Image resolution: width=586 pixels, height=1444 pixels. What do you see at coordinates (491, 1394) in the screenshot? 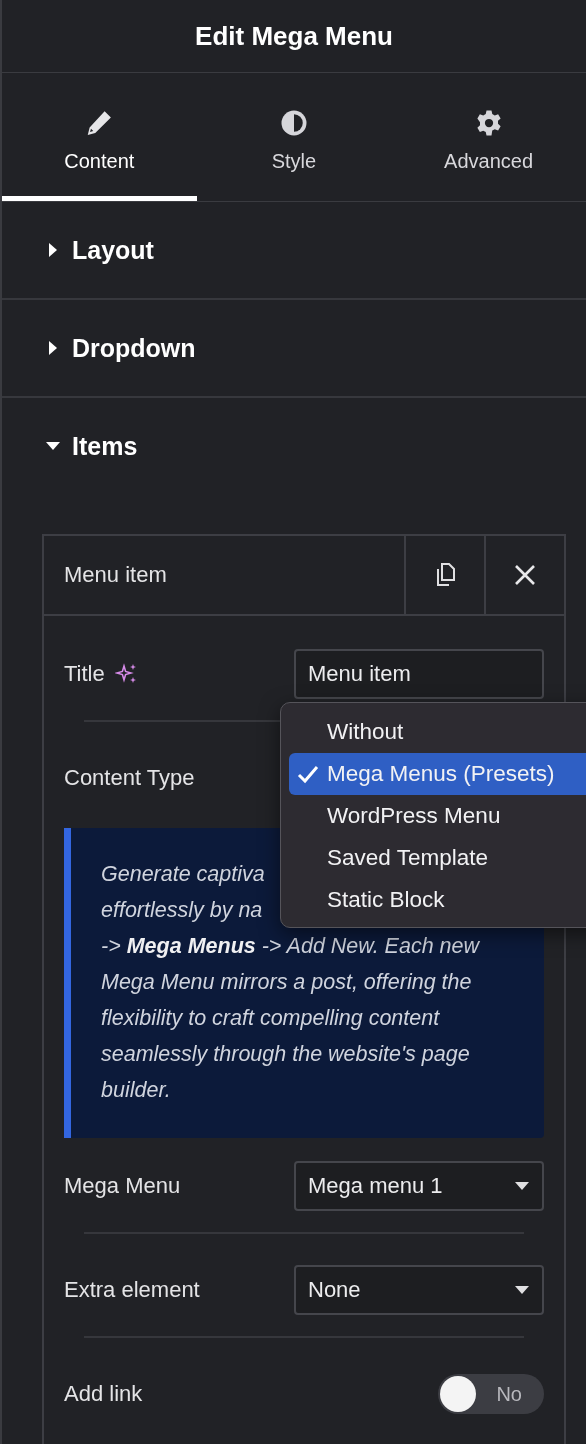
I see `toggle-switch: No` at bounding box center [491, 1394].